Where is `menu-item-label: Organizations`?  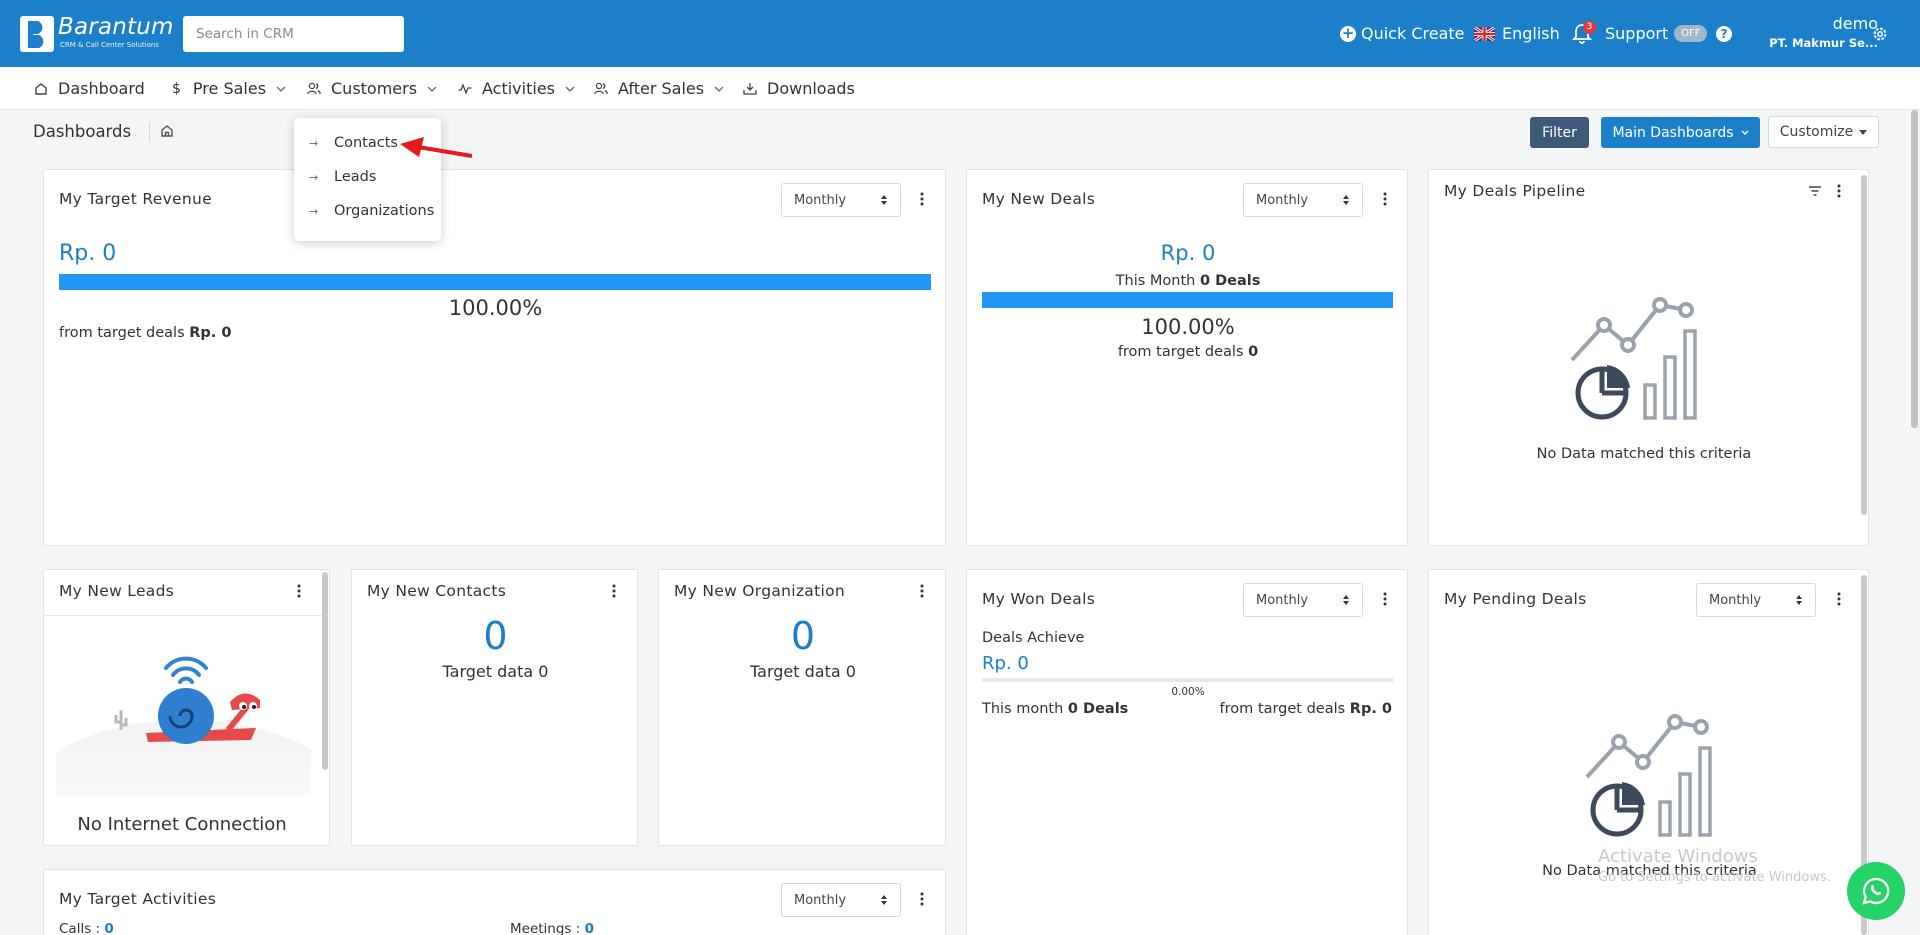
menu-item-label: Organizations is located at coordinates (384, 211).